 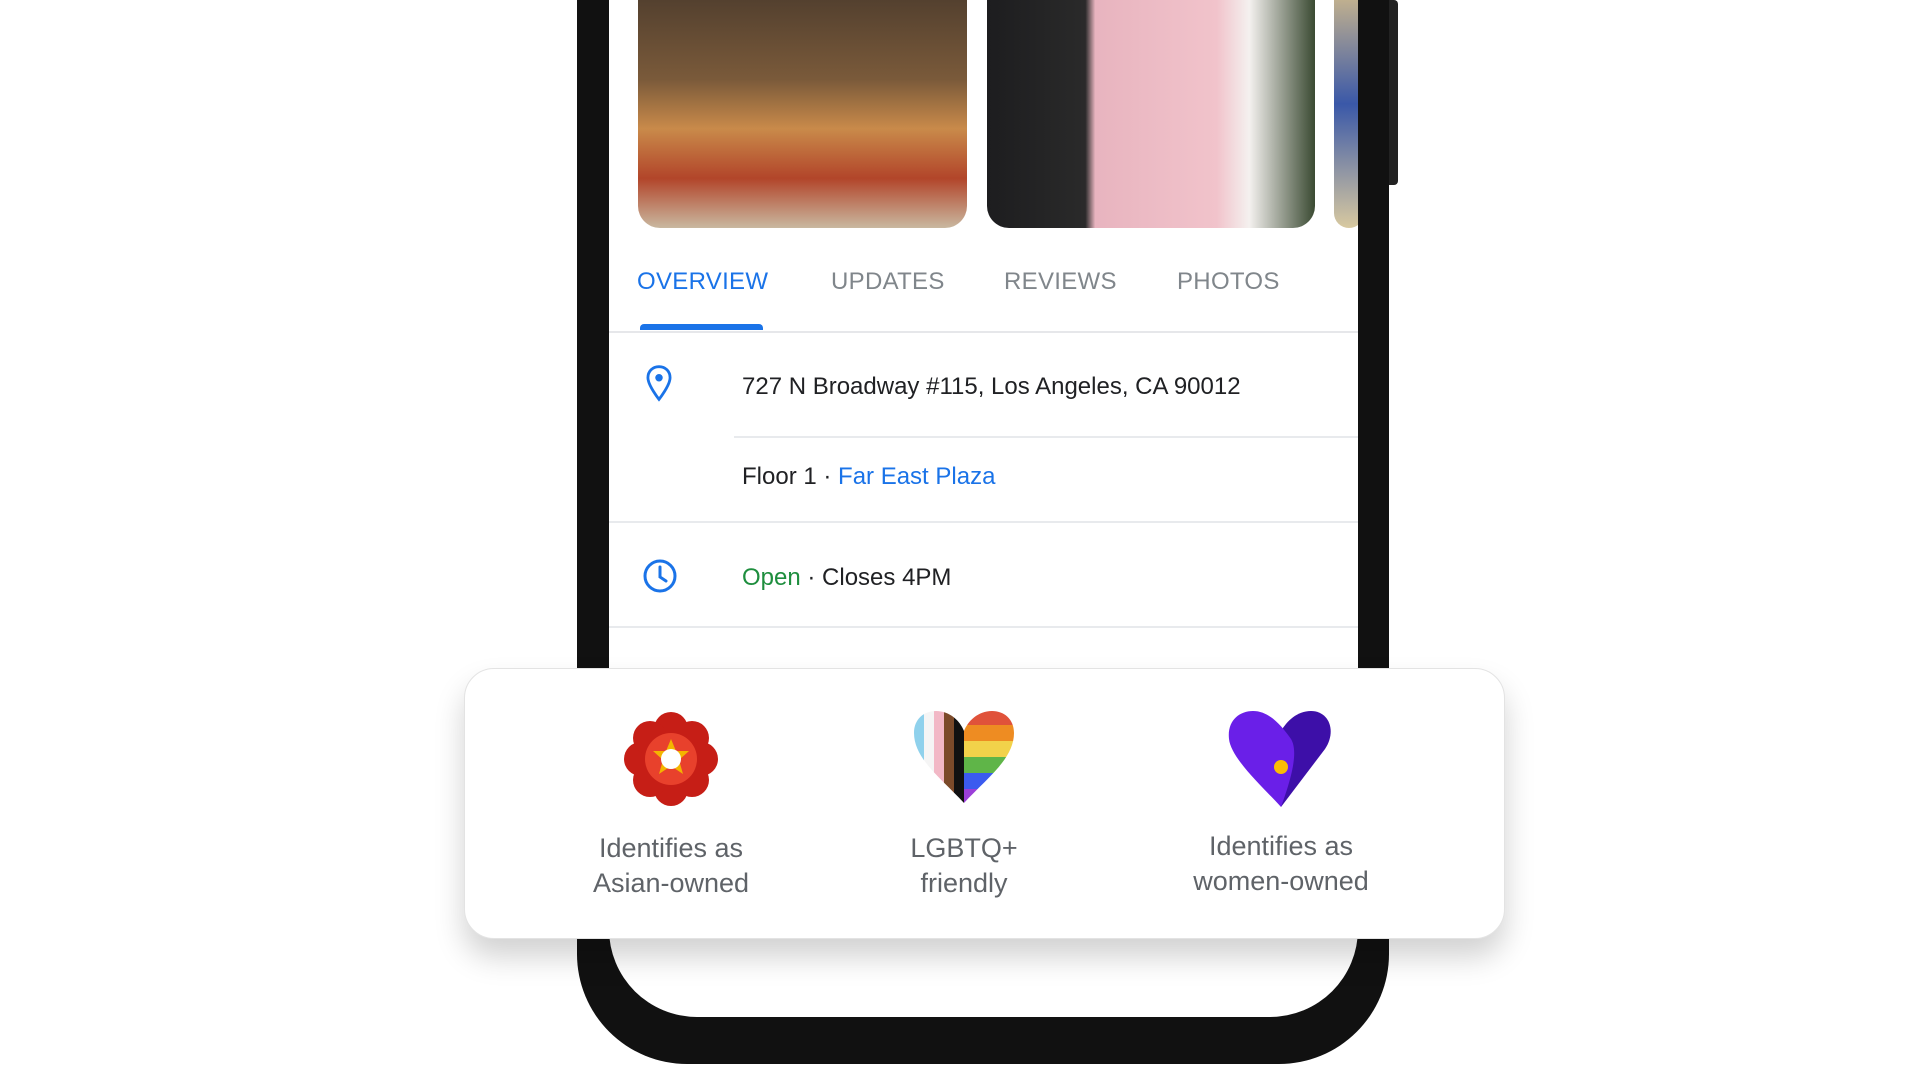 What do you see at coordinates (916, 476) in the screenshot?
I see `far-east-plaza-link: Far East Plaza` at bounding box center [916, 476].